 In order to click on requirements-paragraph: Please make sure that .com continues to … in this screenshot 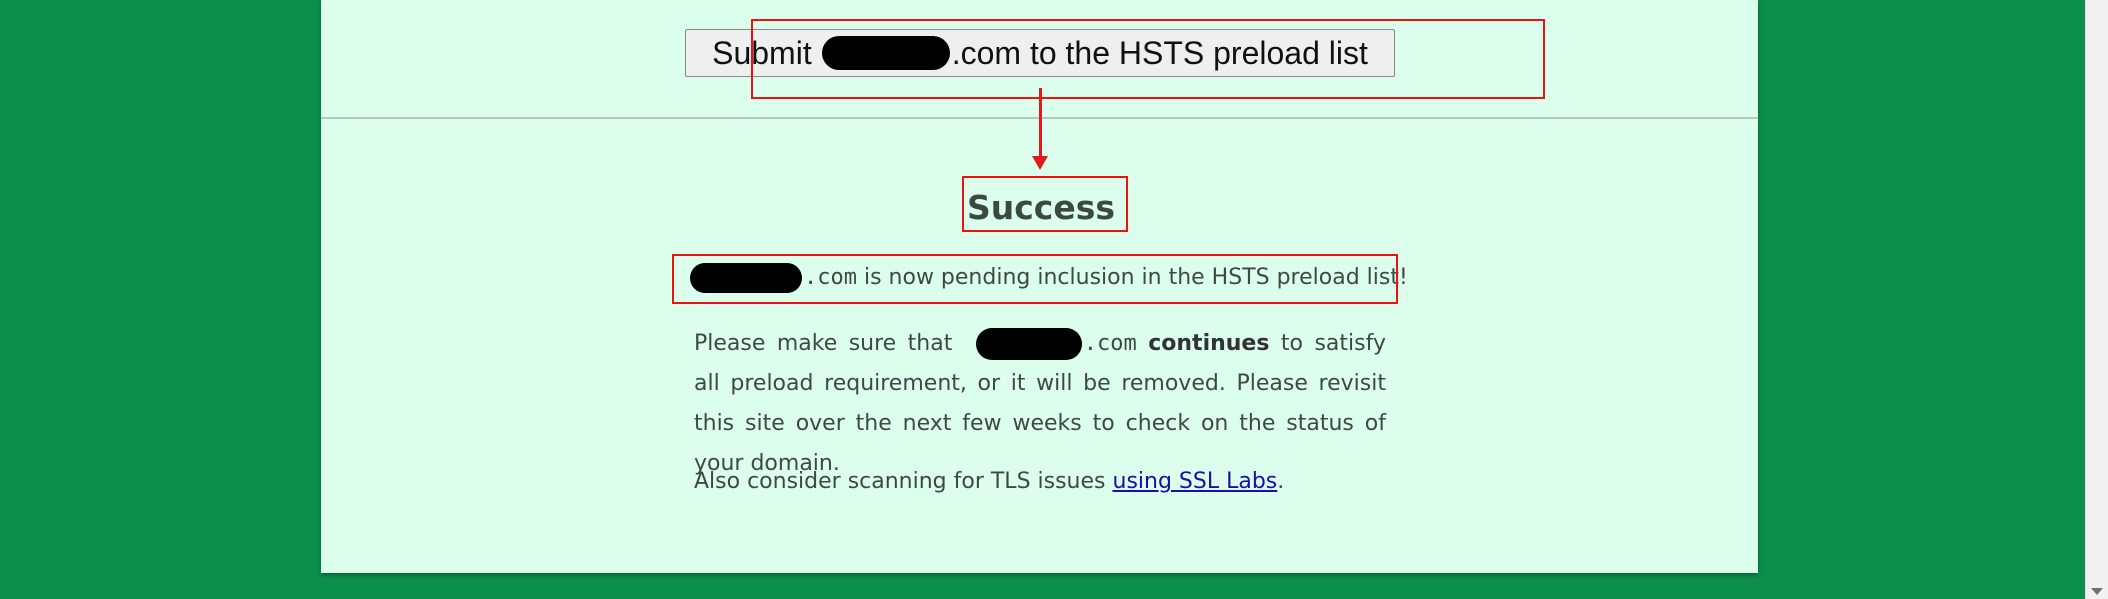, I will do `click(1040, 404)`.